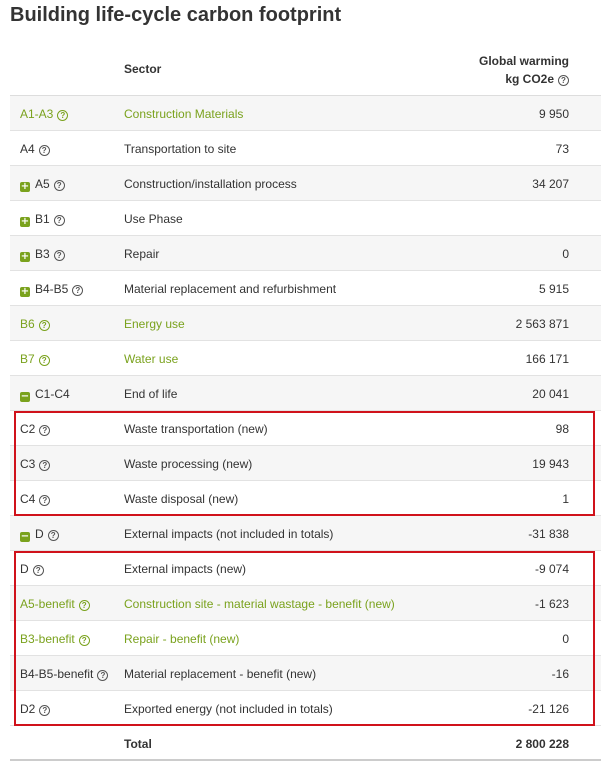 The height and width of the screenshot is (765, 601). Describe the element at coordinates (305, 428) in the screenshot. I see `table-row: C2? Waste transportation (new) 98` at that location.